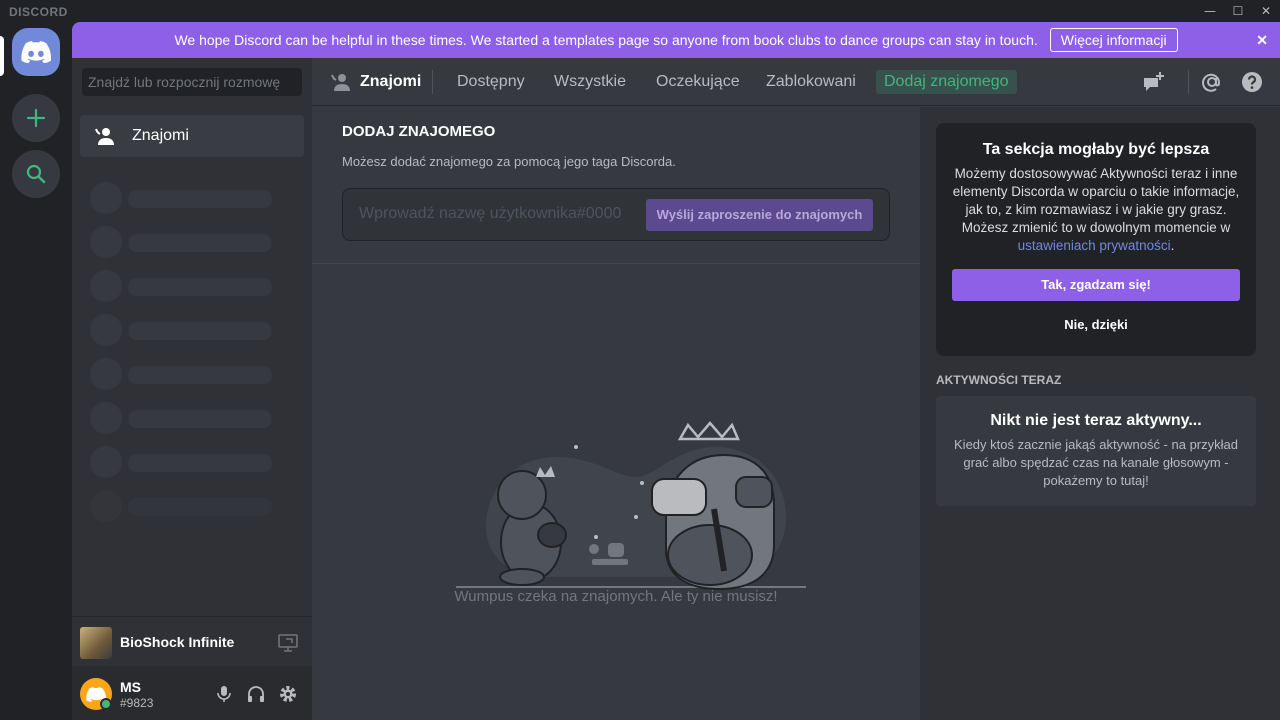 Image resolution: width=1280 pixels, height=720 pixels. Describe the element at coordinates (288, 643) in the screenshot. I see `go-live-icon` at that location.